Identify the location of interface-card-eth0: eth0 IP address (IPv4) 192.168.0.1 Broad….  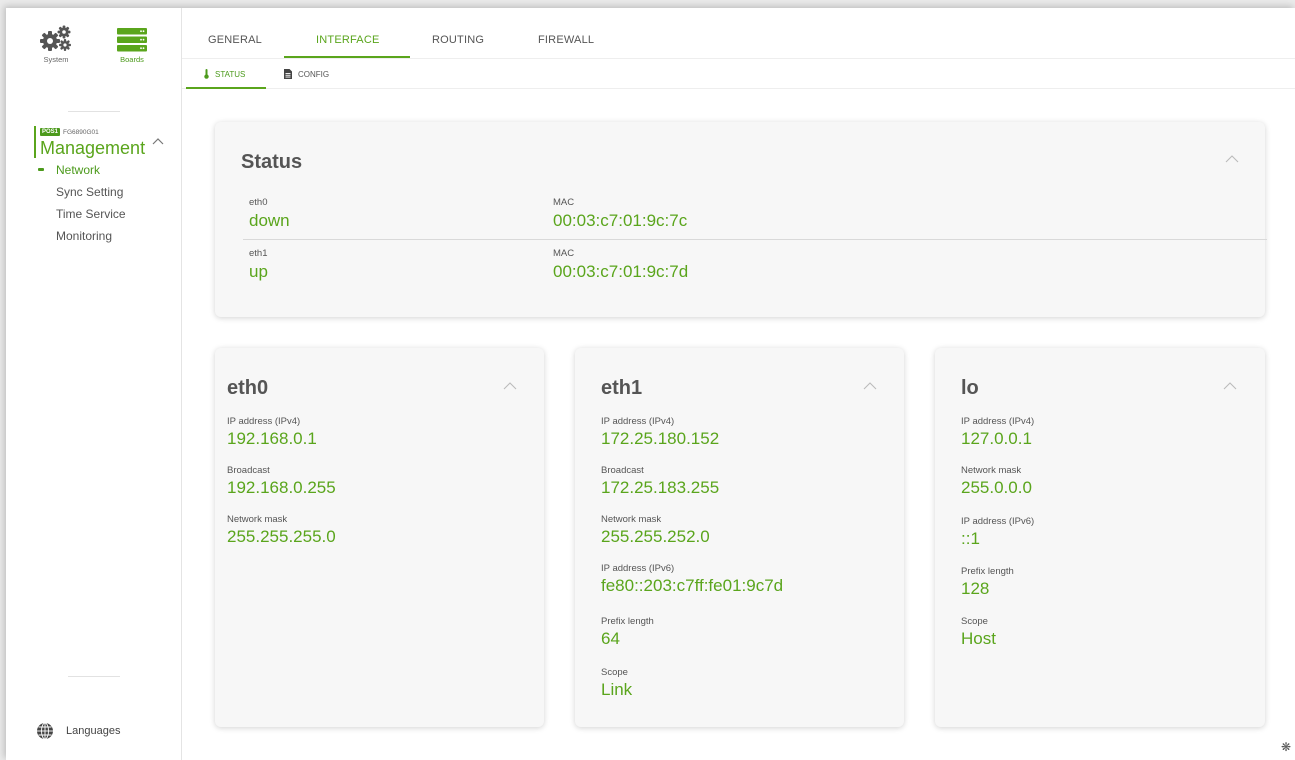
(379, 537).